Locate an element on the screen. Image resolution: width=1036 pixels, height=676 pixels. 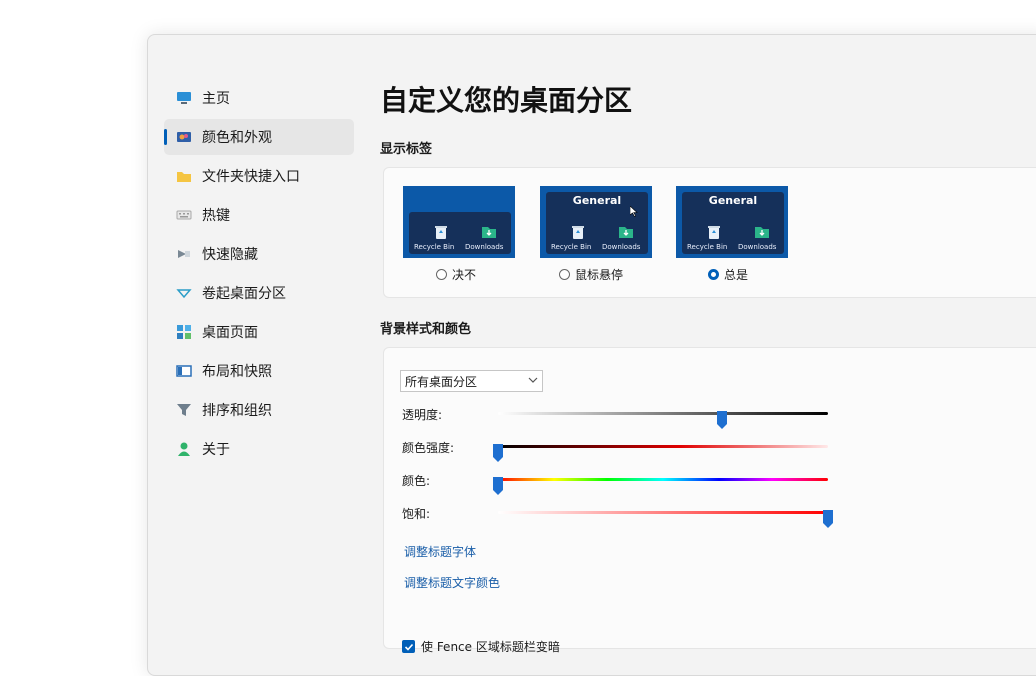
preview-hover: General Recycle Bin Downloads is located at coordinates (596, 222).